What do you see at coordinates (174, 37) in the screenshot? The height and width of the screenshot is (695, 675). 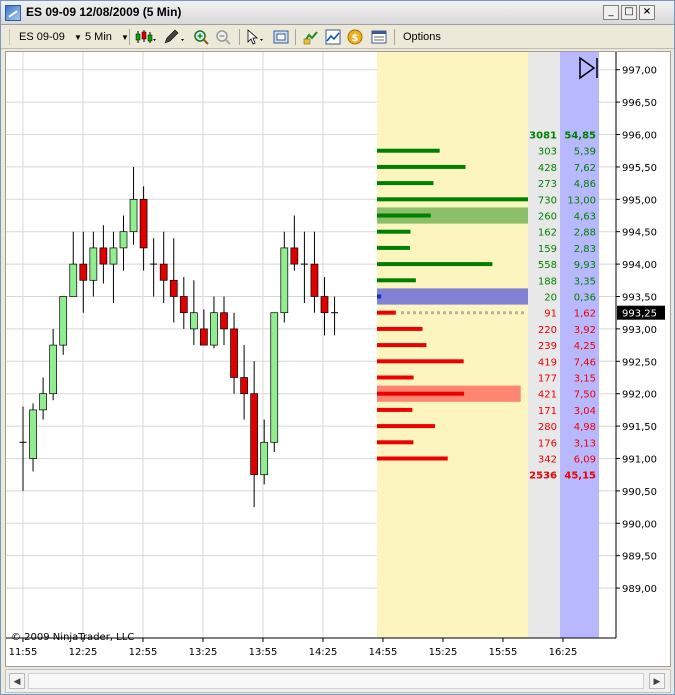 I see `drawing-tool-button` at bounding box center [174, 37].